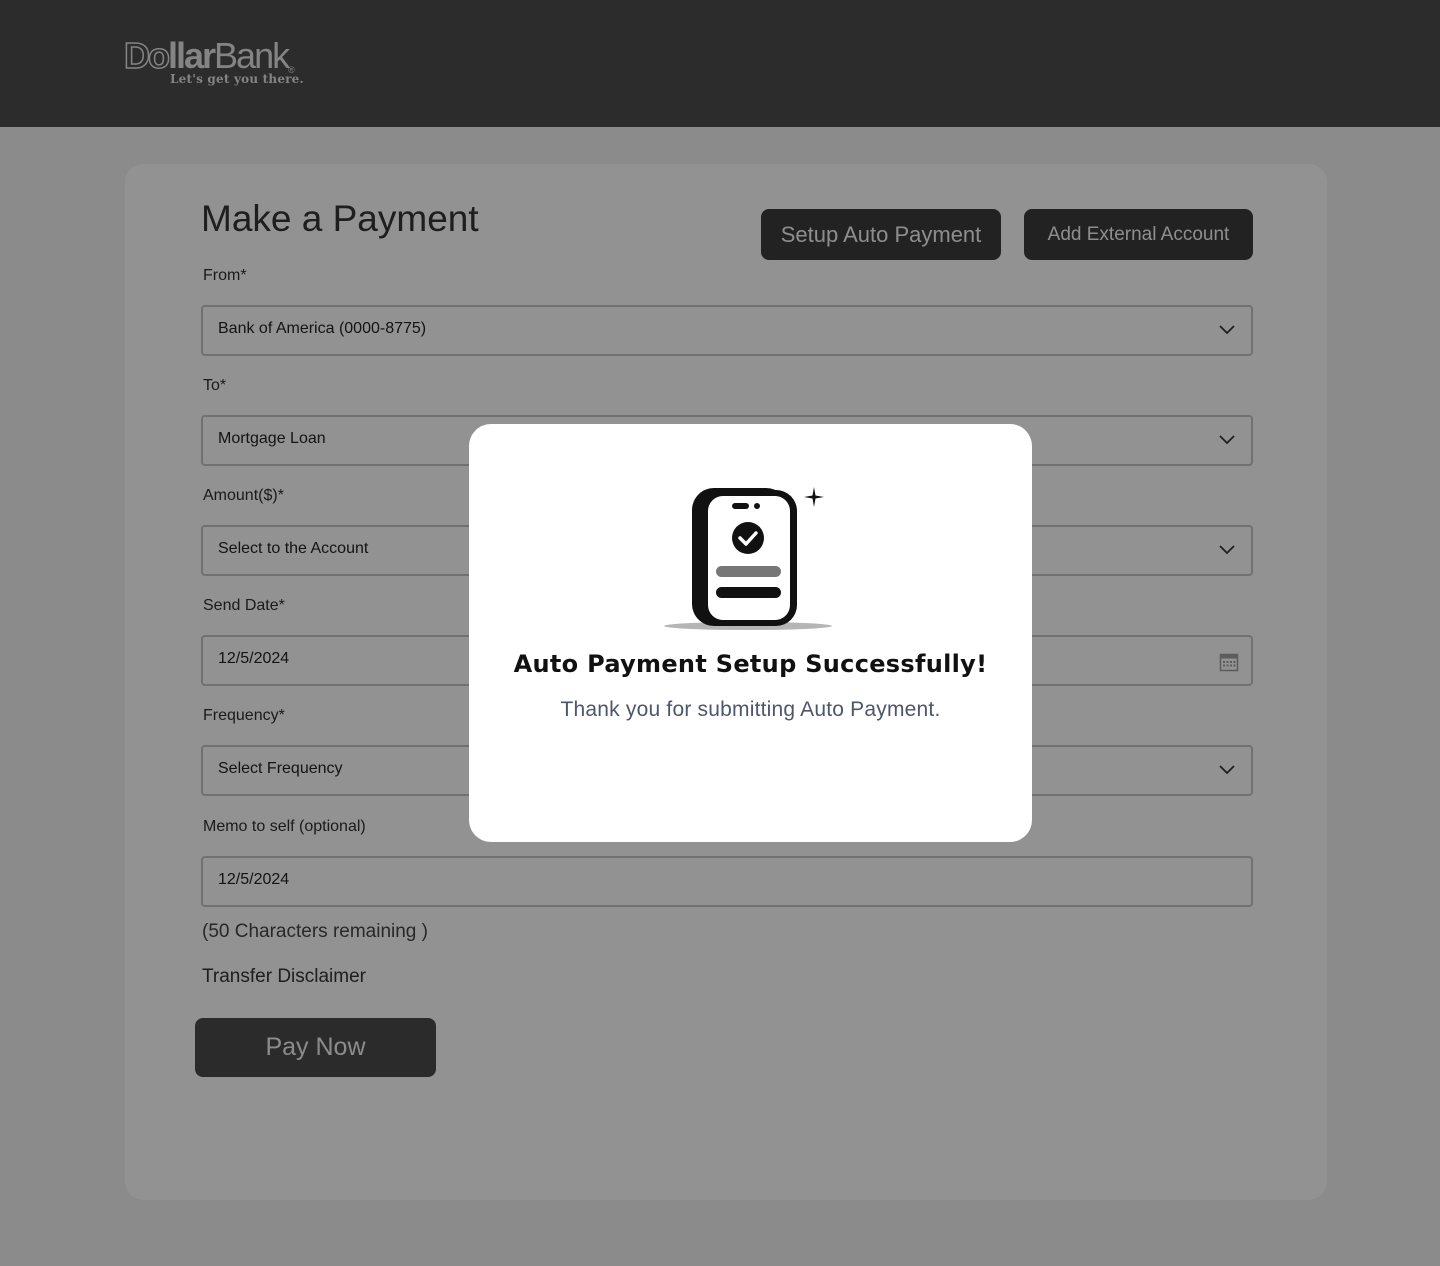 This screenshot has height=1266, width=1440. I want to click on phone-check-icon, so click(748, 558).